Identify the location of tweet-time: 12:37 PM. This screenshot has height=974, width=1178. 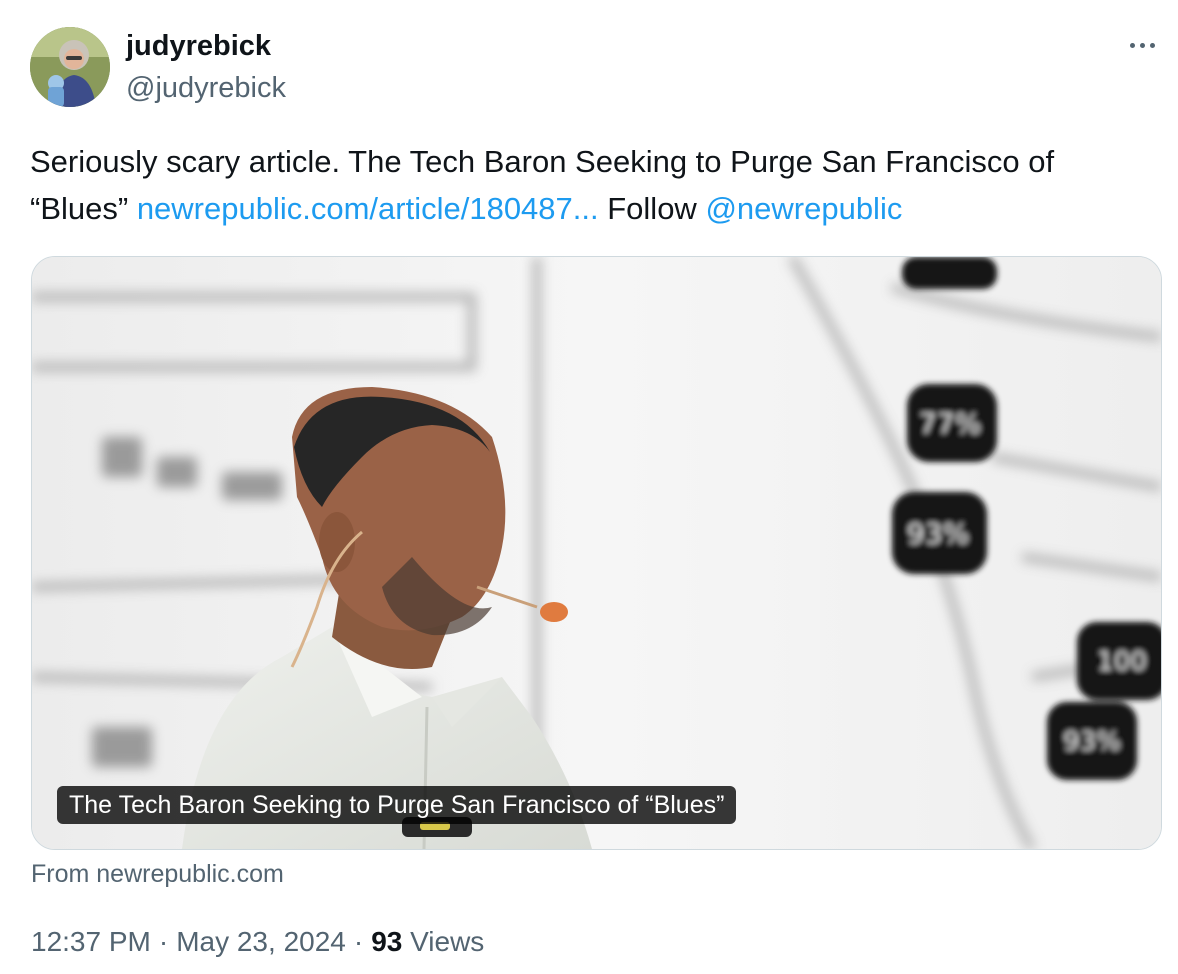
(91, 941).